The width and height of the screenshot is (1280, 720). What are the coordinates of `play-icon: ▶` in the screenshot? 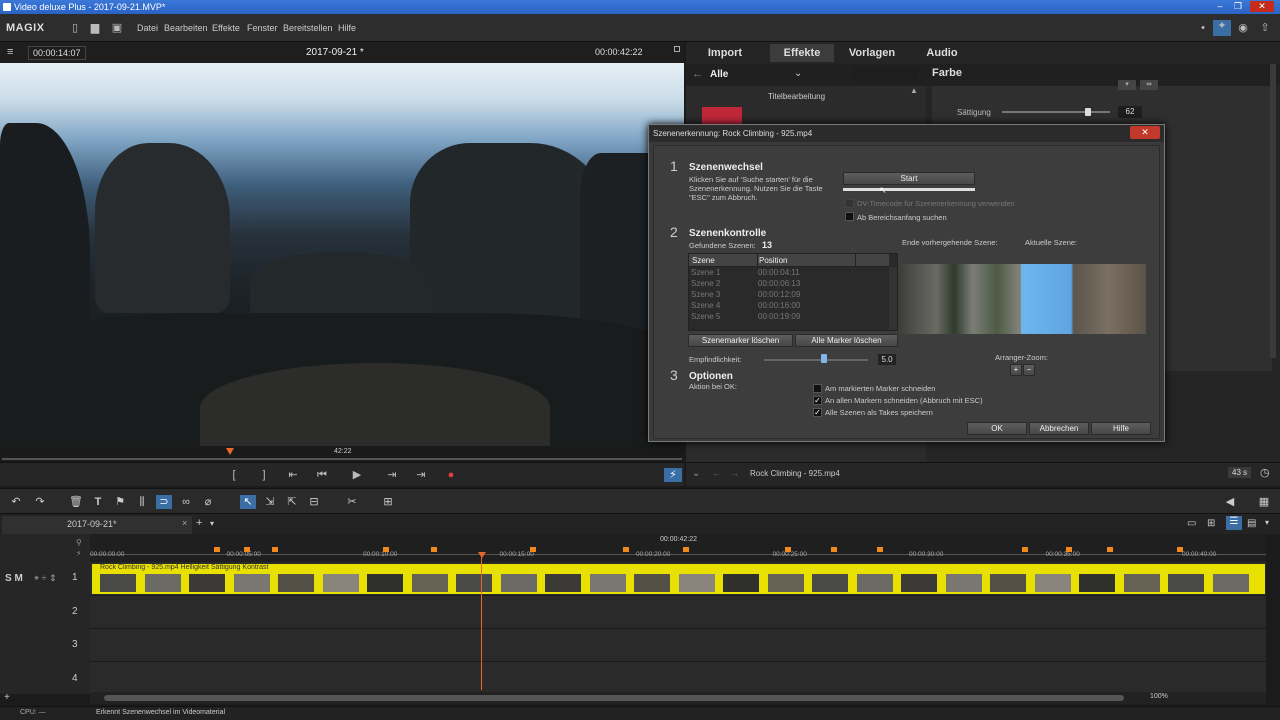 It's located at (357, 475).